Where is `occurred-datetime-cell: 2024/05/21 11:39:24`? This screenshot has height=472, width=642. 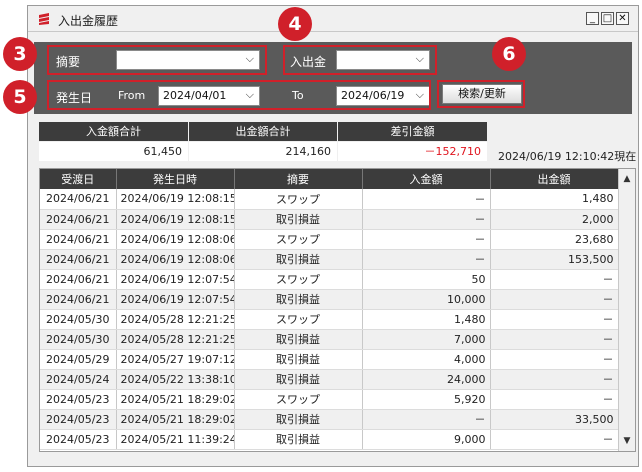
occurred-datetime-cell: 2024/05/21 11:39:24 is located at coordinates (175, 439).